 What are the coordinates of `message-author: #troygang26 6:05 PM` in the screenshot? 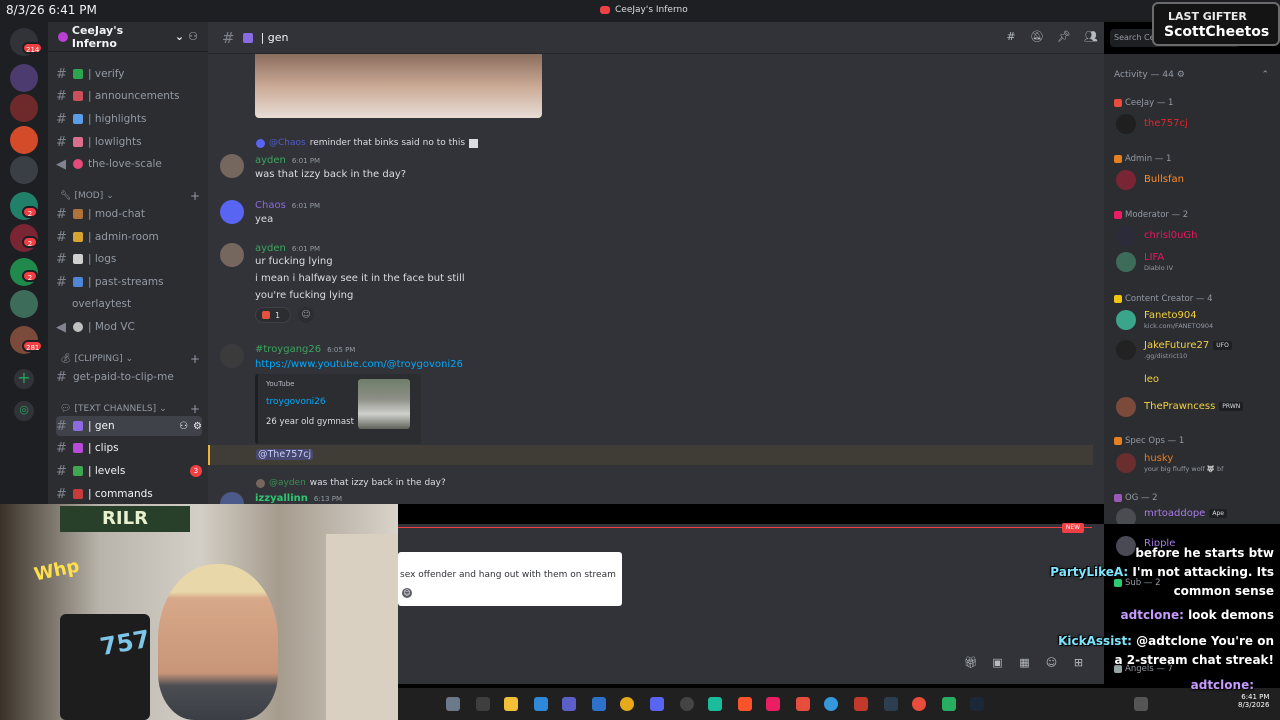 It's located at (305, 349).